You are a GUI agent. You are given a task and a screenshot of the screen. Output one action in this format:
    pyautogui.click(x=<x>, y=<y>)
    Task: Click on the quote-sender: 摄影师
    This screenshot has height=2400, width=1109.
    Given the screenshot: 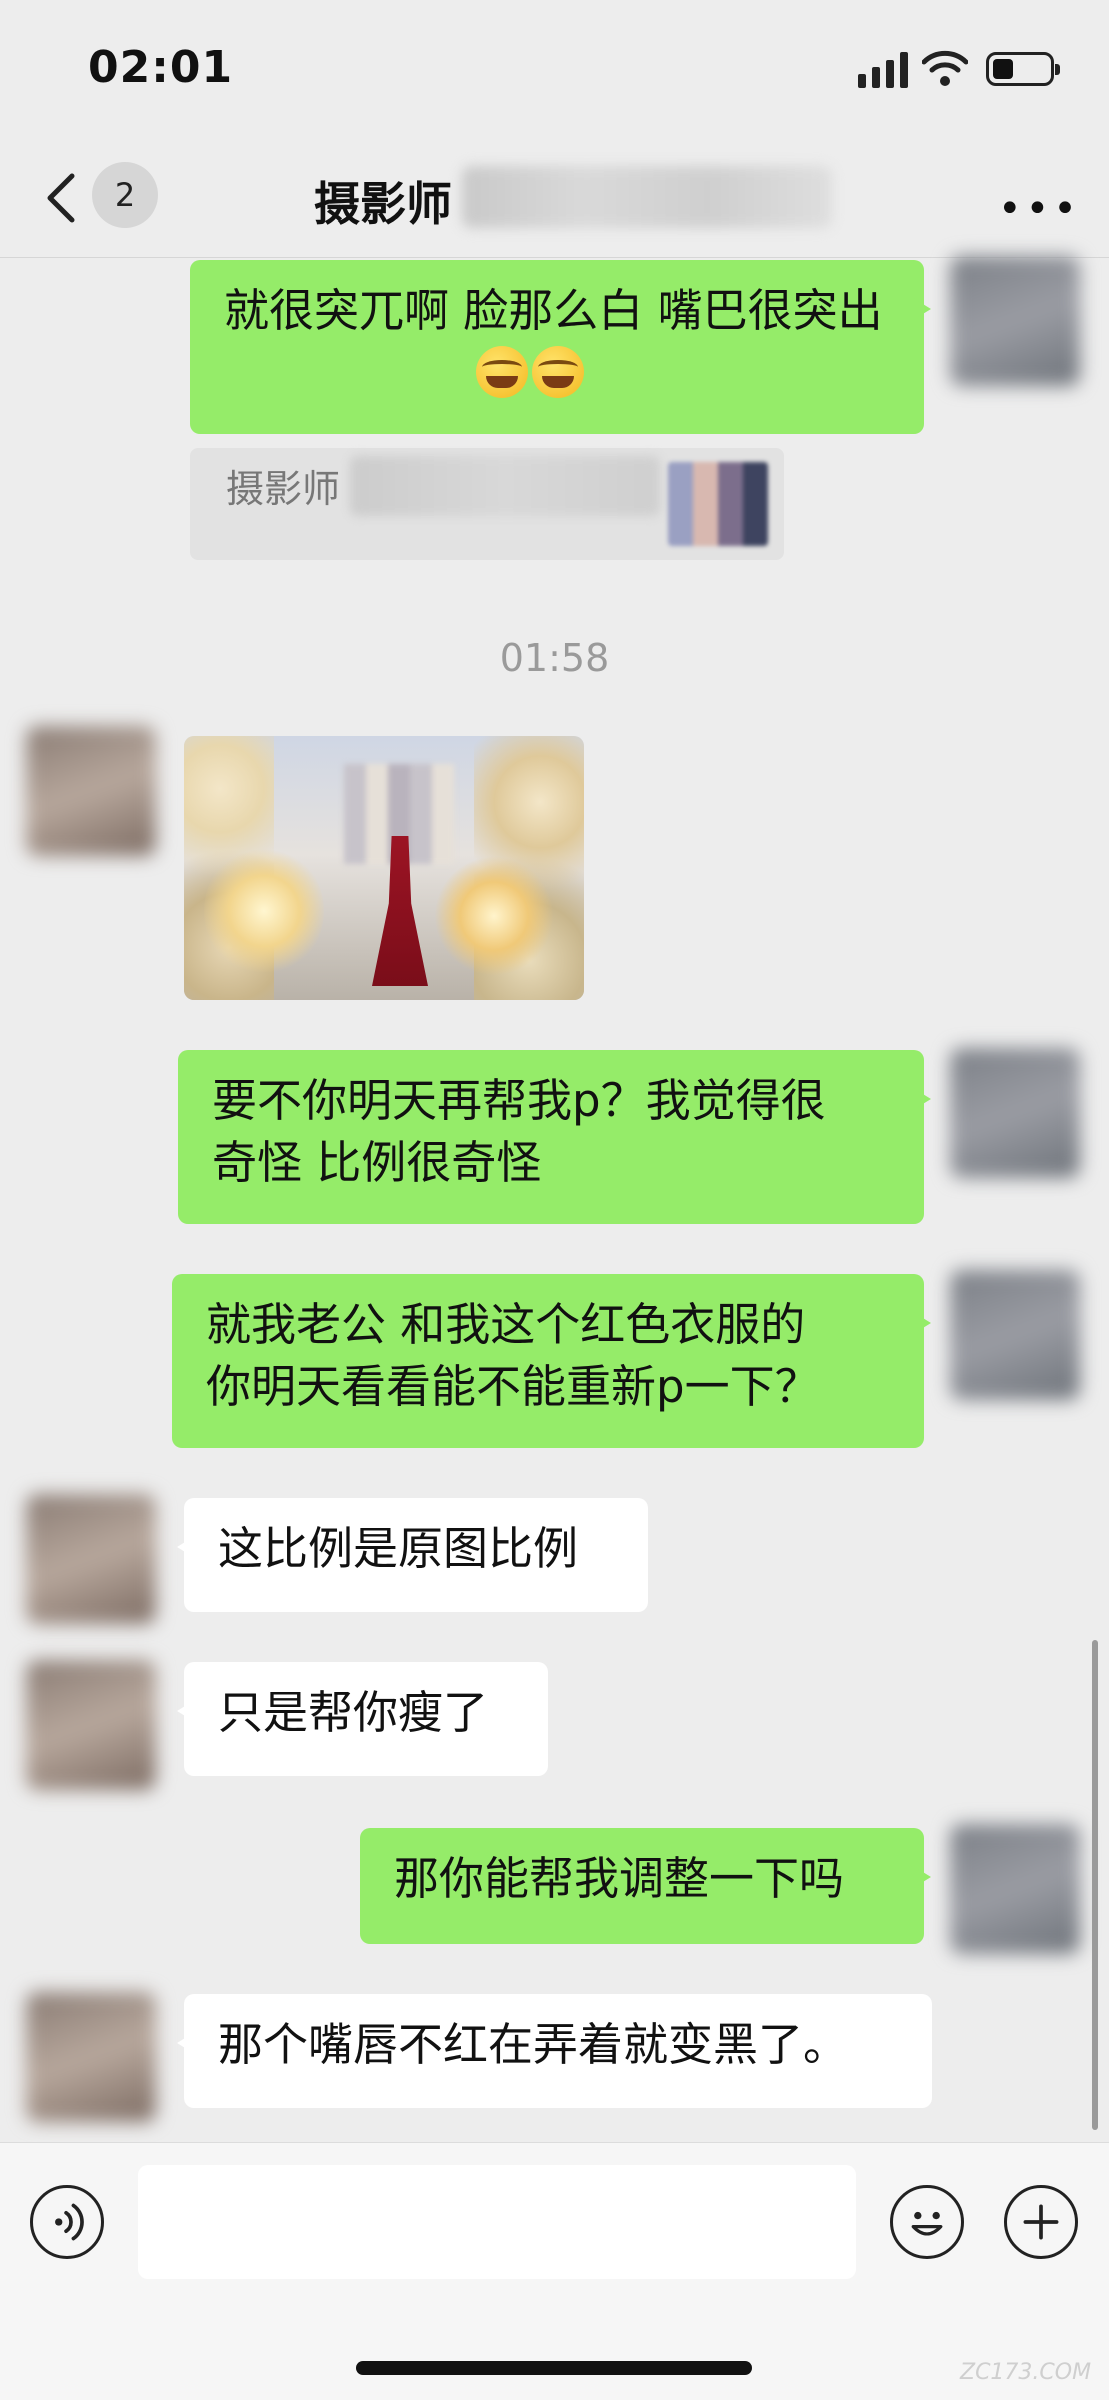 What is the action you would take?
    pyautogui.click(x=283, y=489)
    